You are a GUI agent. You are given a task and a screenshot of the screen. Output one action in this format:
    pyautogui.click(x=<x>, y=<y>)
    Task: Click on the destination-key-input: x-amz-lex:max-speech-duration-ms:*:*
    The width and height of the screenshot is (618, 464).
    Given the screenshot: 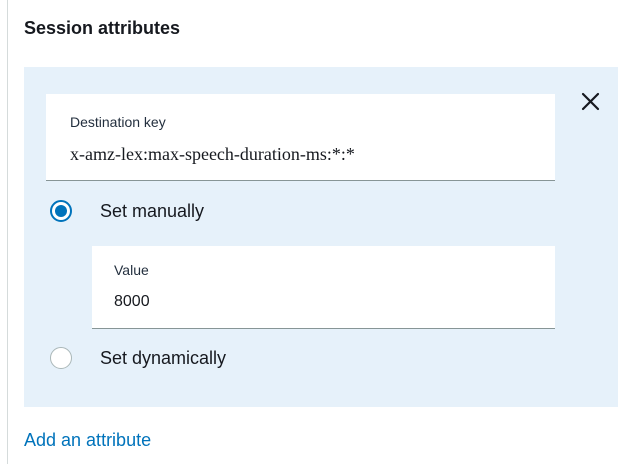 What is the action you would take?
    pyautogui.click(x=212, y=154)
    